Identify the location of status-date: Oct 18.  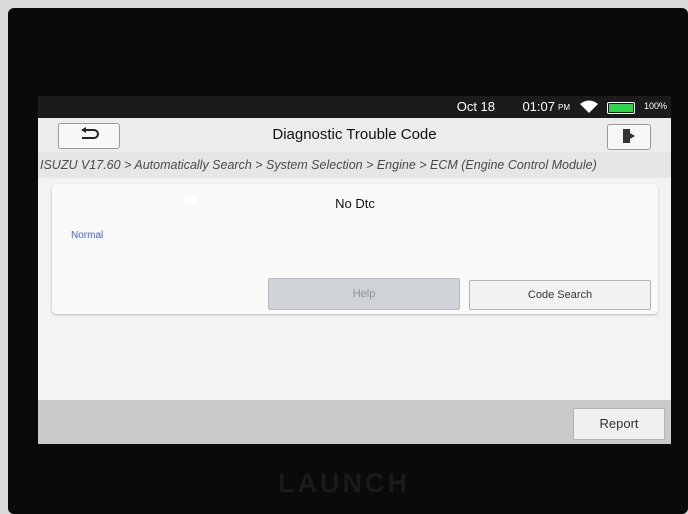
(475, 106).